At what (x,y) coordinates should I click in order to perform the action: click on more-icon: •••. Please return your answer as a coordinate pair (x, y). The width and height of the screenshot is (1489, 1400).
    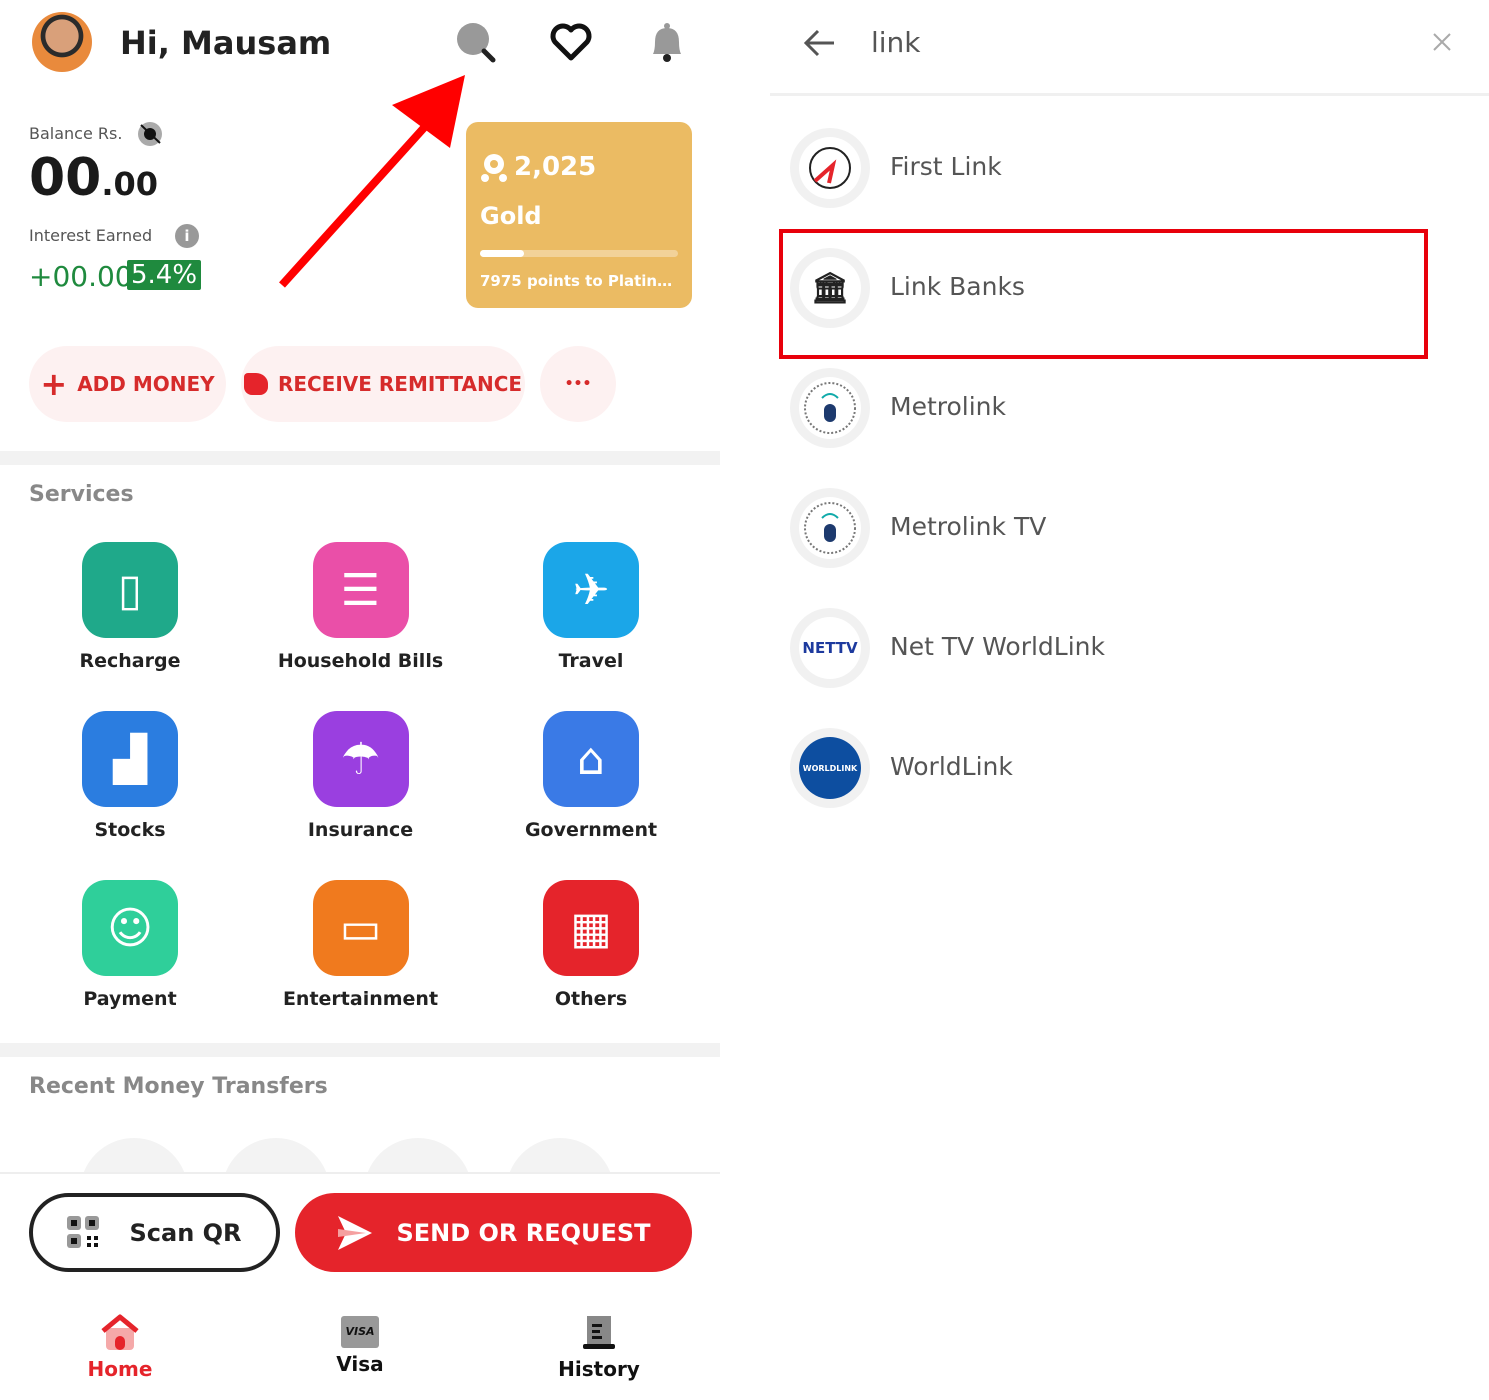
    Looking at the image, I should click on (578, 384).